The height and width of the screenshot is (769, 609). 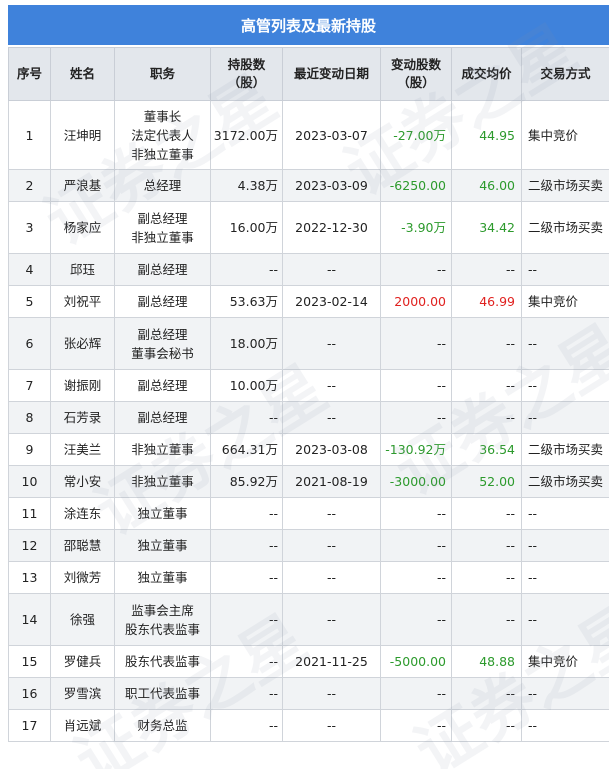 What do you see at coordinates (486, 449) in the screenshot?
I see `row-price: 36.54` at bounding box center [486, 449].